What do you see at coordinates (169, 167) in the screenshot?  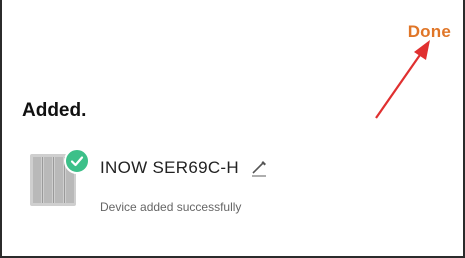 I see `device-name: INOW SER69C-H` at bounding box center [169, 167].